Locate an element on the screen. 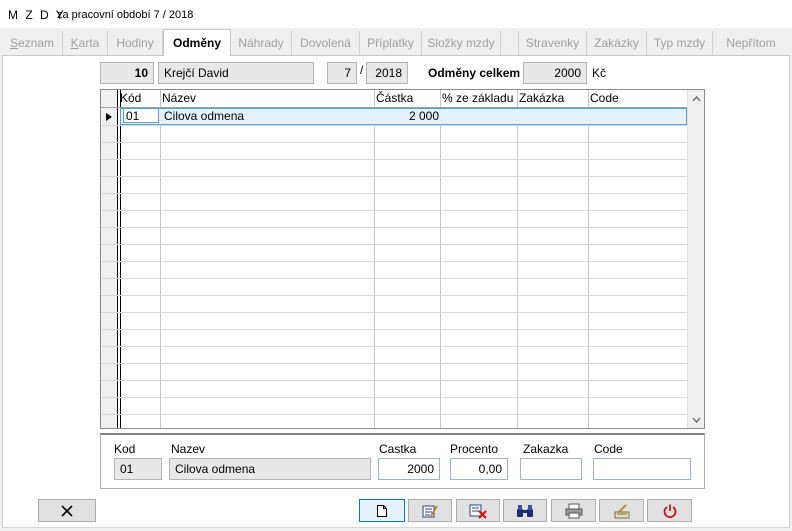 The height and width of the screenshot is (531, 792). col-header-castka: Částka is located at coordinates (393, 98).